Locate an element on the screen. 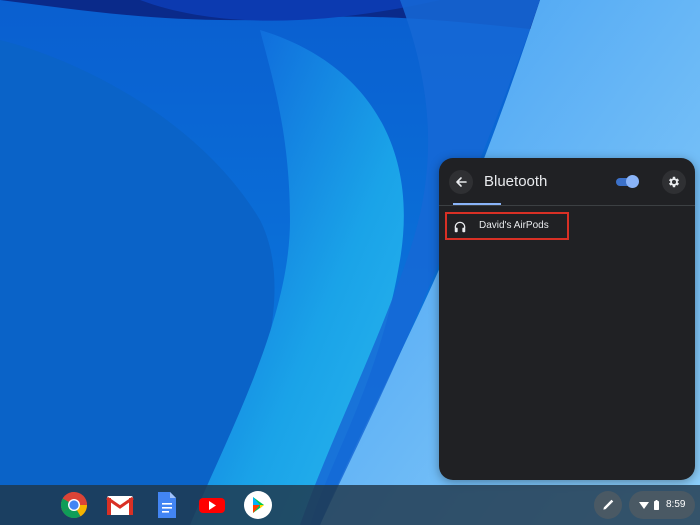 This screenshot has height=525, width=700. bluetooth-toggle is located at coordinates (627, 182).